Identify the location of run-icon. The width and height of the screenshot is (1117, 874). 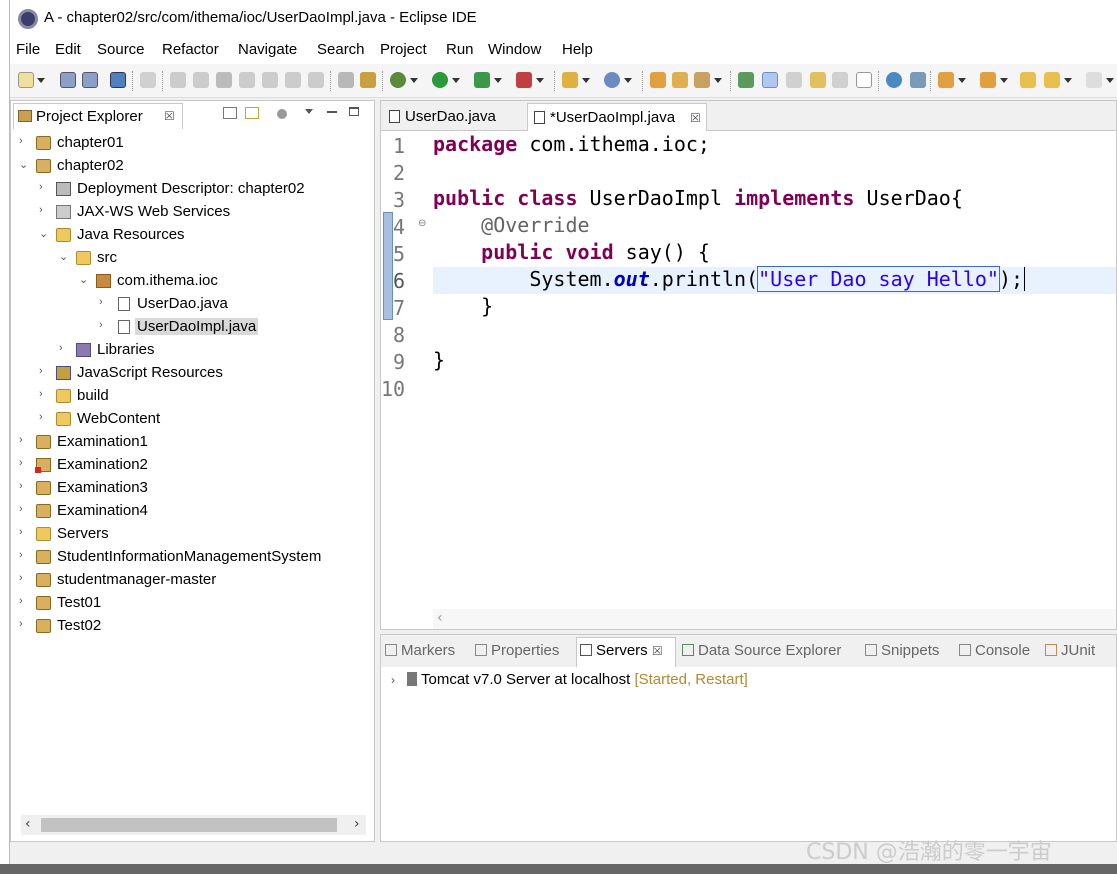
(440, 80).